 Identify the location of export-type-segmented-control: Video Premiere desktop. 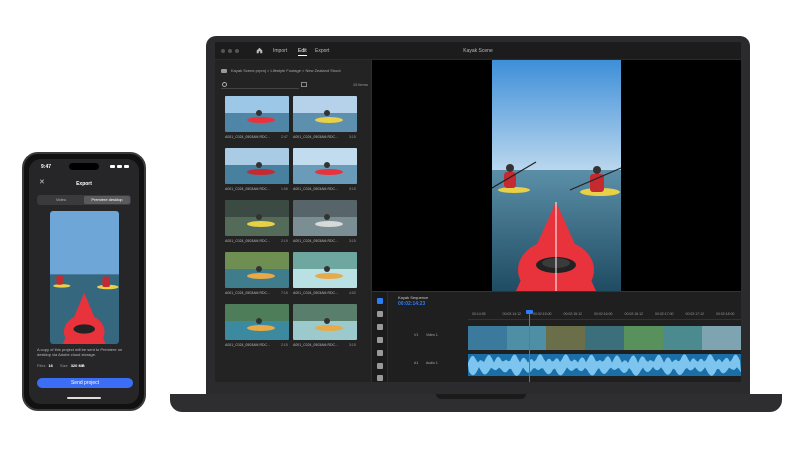
(84, 200).